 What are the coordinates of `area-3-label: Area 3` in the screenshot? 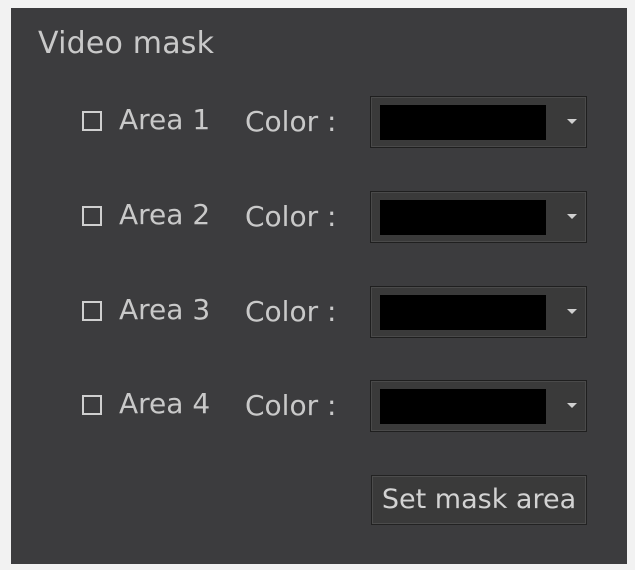 It's located at (164, 309).